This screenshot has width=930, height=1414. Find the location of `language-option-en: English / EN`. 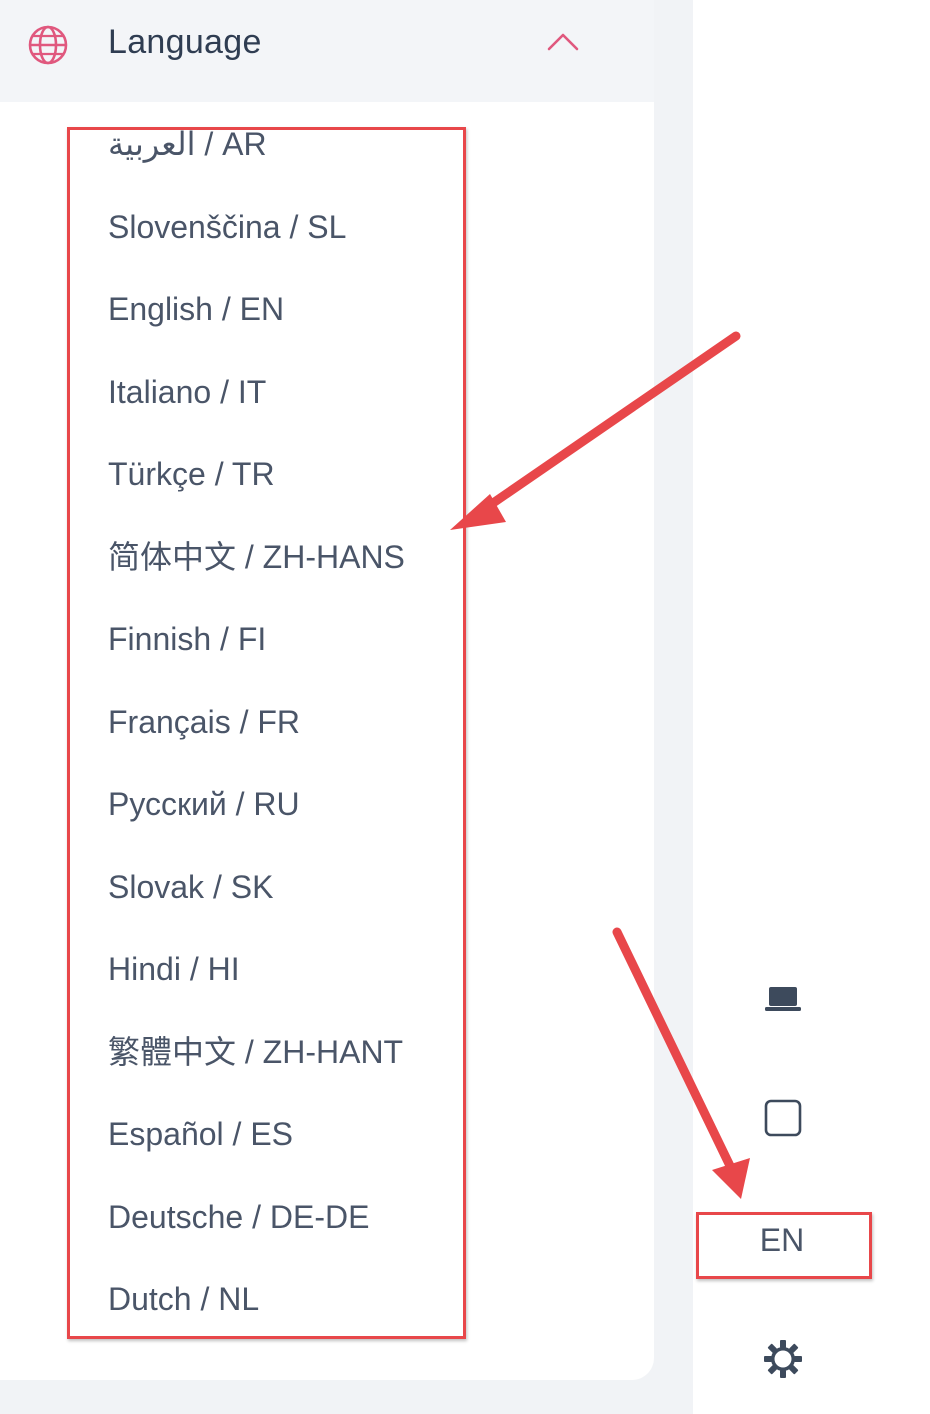

language-option-en: English / EN is located at coordinates (196, 309).